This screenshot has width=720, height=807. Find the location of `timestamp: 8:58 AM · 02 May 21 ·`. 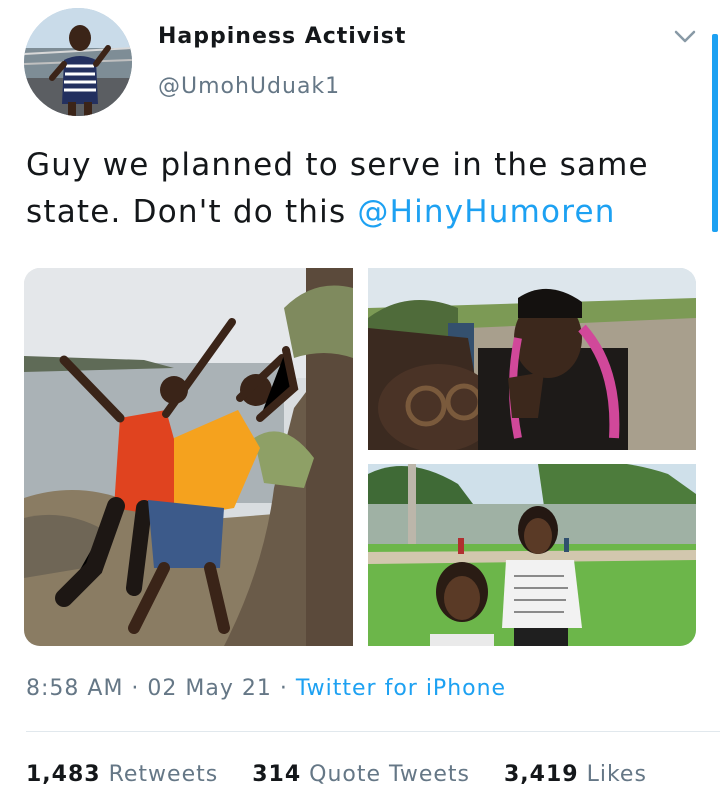

timestamp: 8:58 AM · 02 May 21 · is located at coordinates (161, 688).